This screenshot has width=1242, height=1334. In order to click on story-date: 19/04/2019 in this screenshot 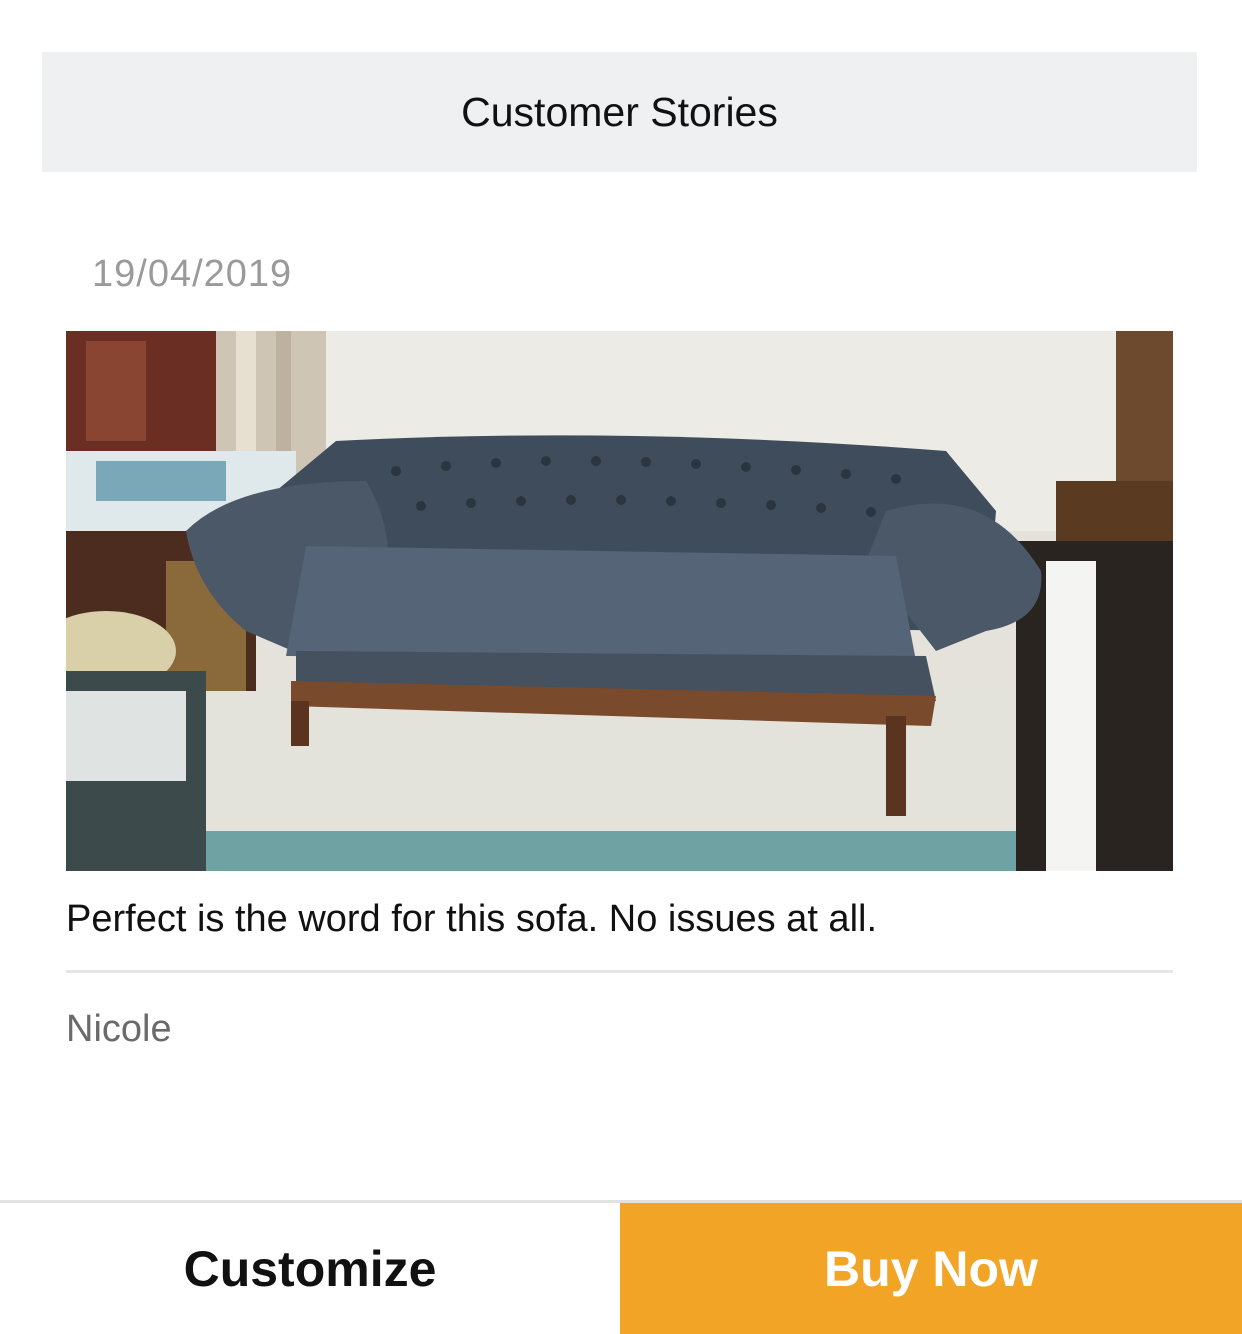, I will do `click(192, 274)`.